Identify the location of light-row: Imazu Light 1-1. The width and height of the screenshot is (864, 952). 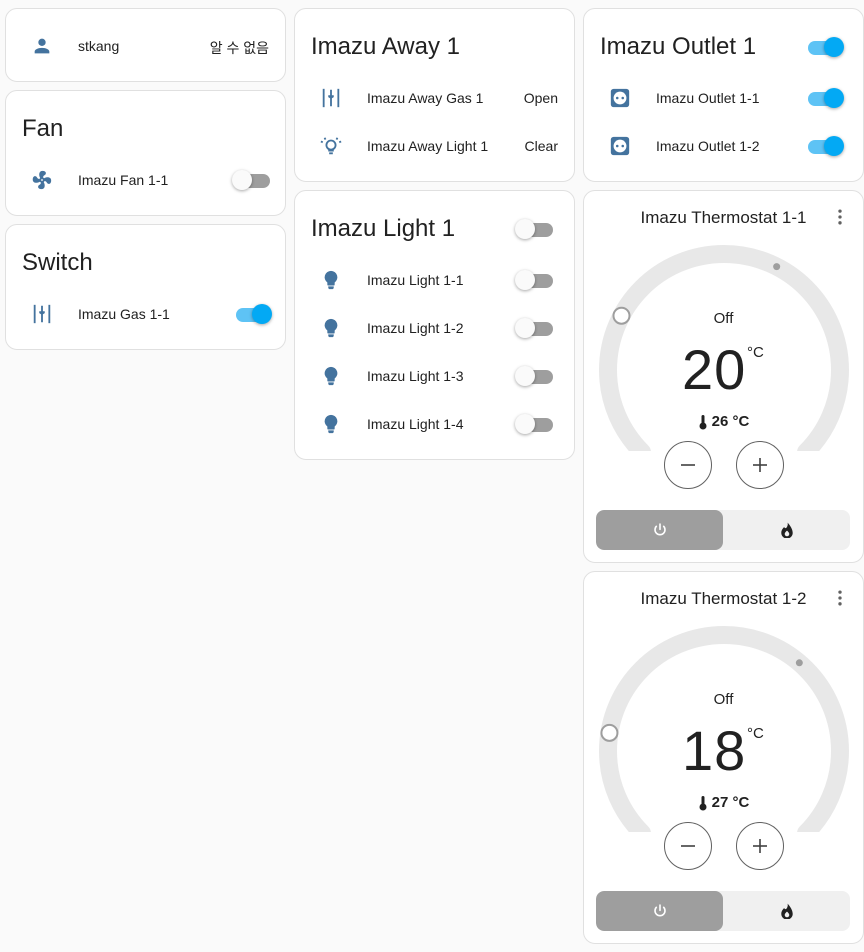
(434, 280).